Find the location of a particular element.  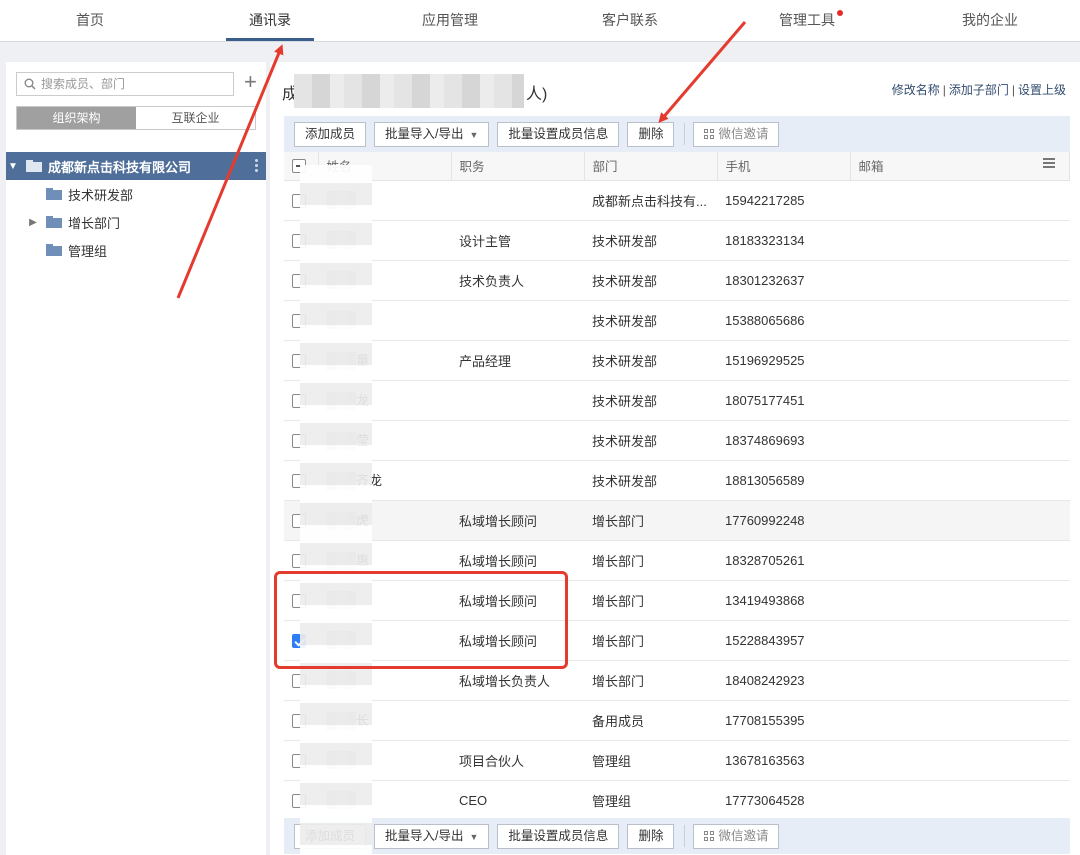

cell-phone: 17708155395 is located at coordinates (783, 720).